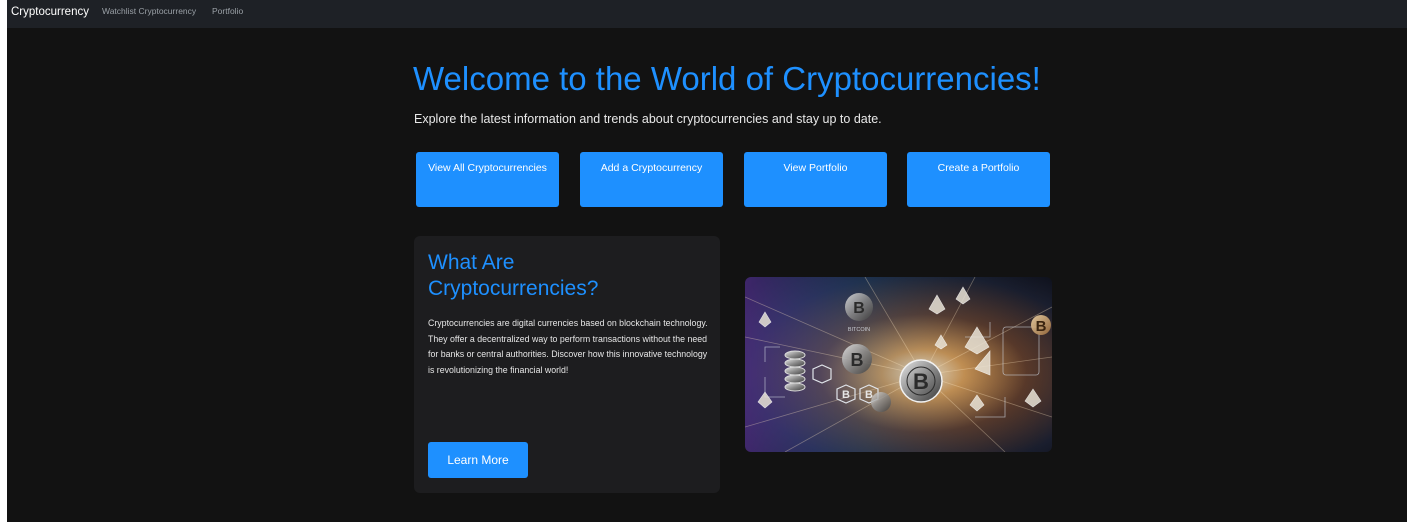  Describe the element at coordinates (978, 179) in the screenshot. I see `create-portfolio-button: Create a Portfolio` at that location.